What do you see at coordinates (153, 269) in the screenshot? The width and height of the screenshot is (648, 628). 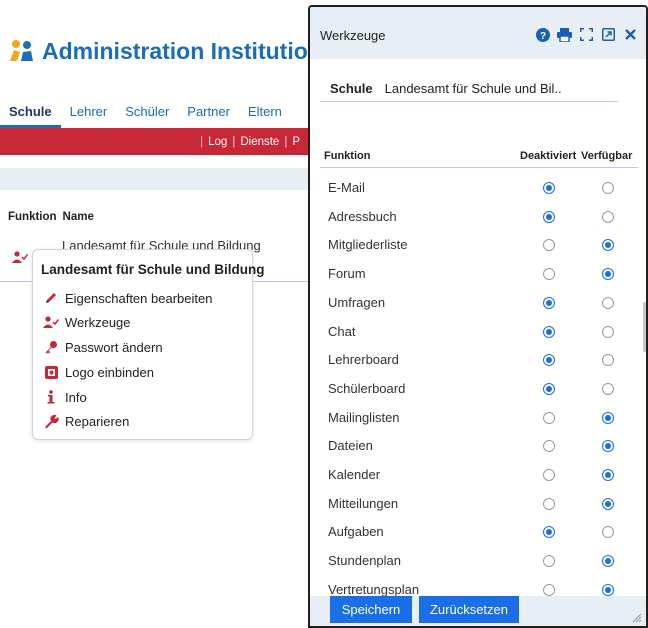 I see `context-menu-title: Landesamt für Schule und Bildung` at bounding box center [153, 269].